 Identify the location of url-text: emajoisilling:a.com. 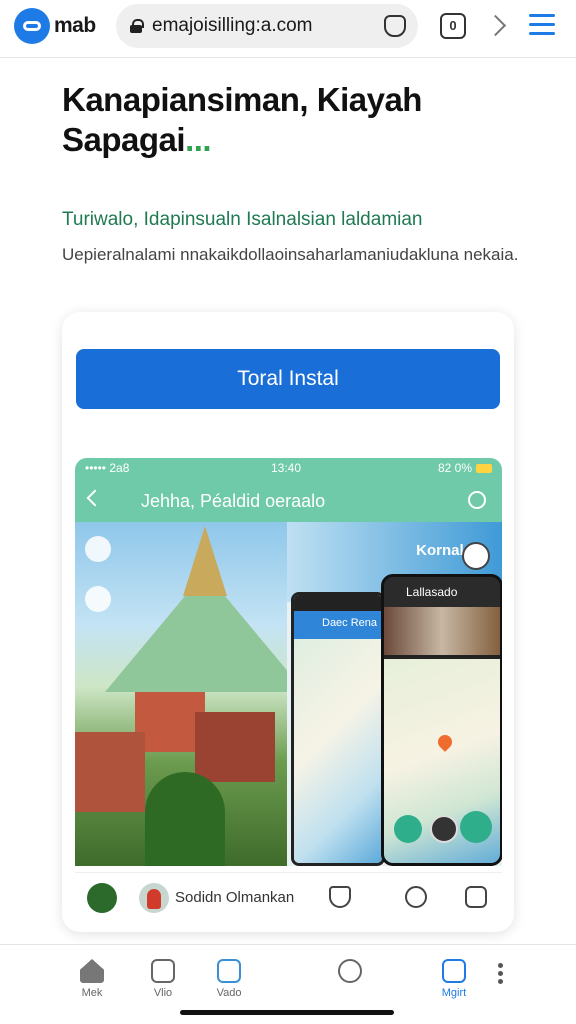
(232, 25).